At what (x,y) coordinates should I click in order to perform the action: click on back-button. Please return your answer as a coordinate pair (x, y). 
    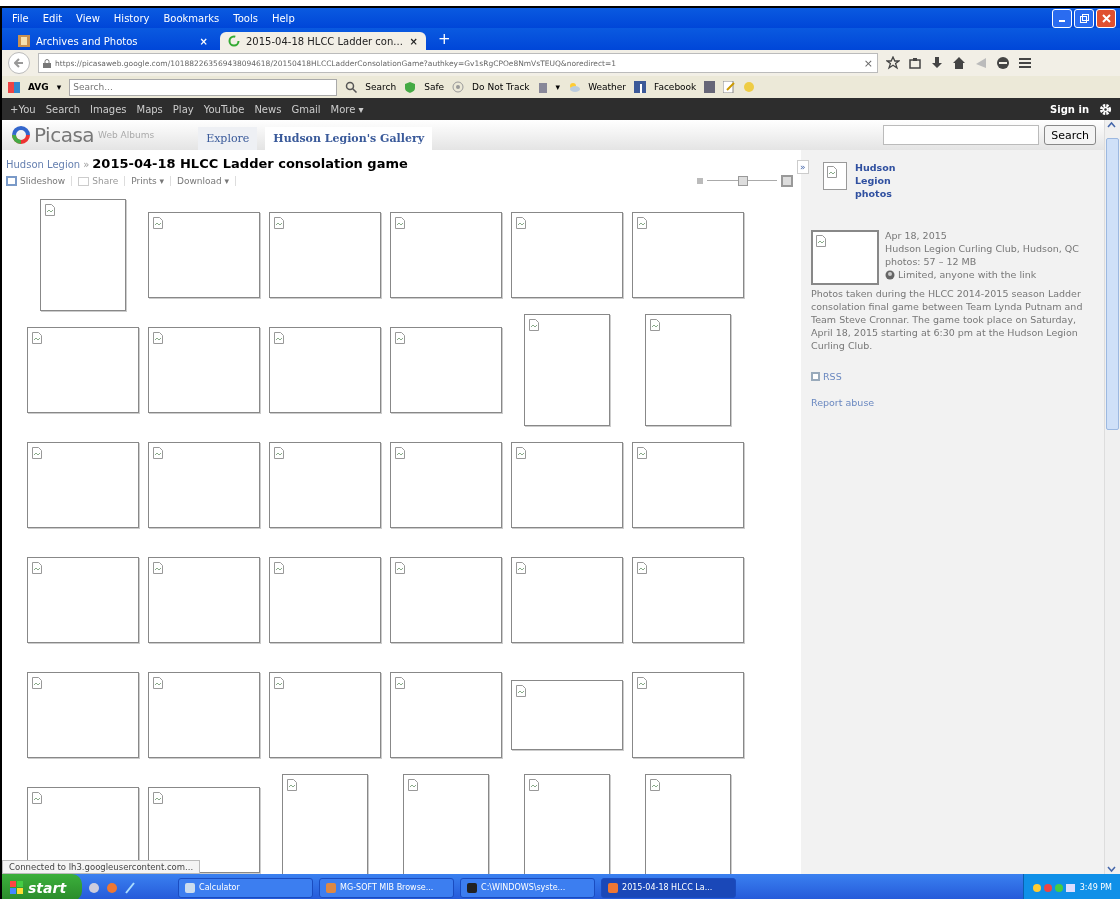
    Looking at the image, I should click on (19, 63).